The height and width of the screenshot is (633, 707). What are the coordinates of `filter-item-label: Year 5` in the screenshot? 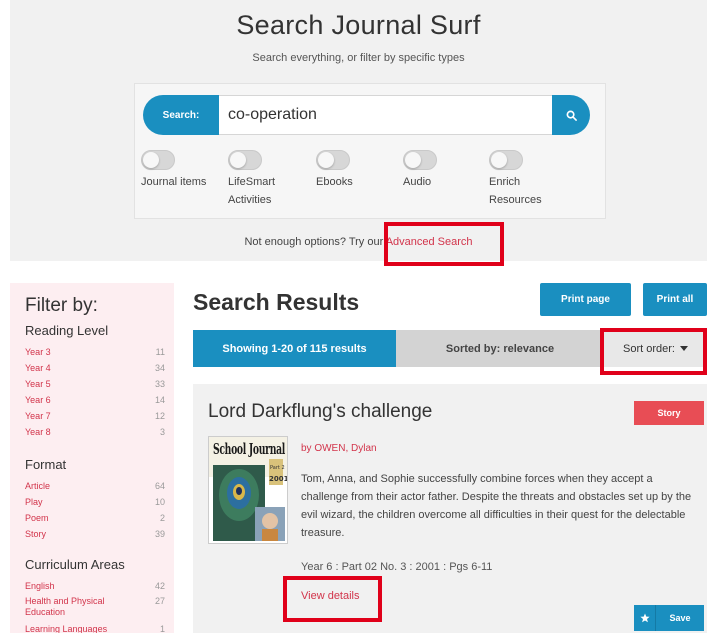 It's located at (38, 384).